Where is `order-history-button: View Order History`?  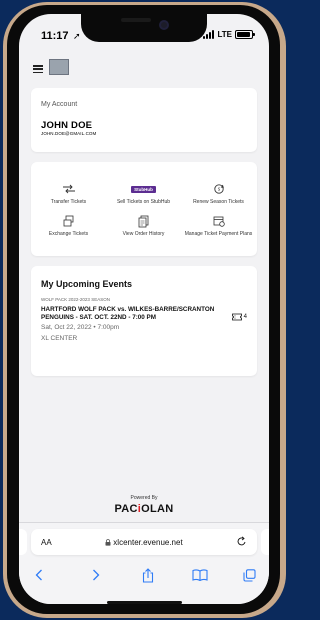 order-history-button: View Order History is located at coordinates (143, 226).